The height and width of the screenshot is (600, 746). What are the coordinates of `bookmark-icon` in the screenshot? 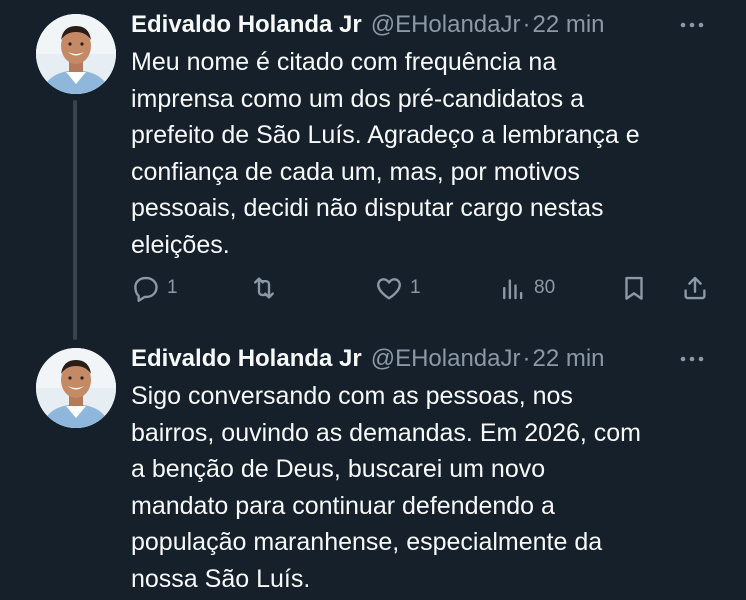 It's located at (634, 288).